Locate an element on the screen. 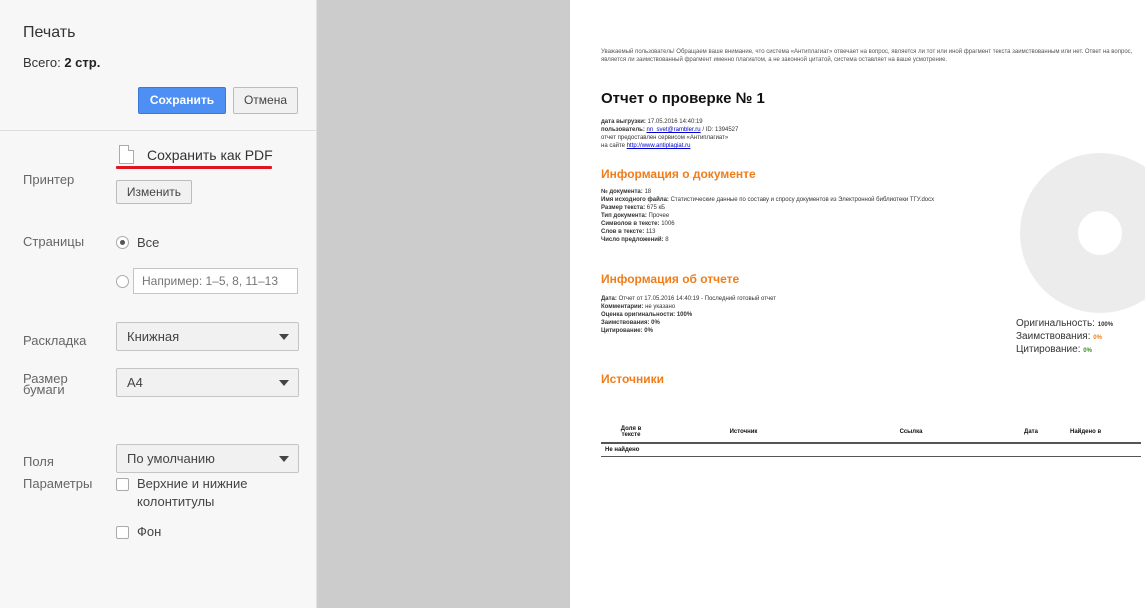 Image resolution: width=1145 pixels, height=608 pixels. comments: не указано is located at coordinates (660, 307).